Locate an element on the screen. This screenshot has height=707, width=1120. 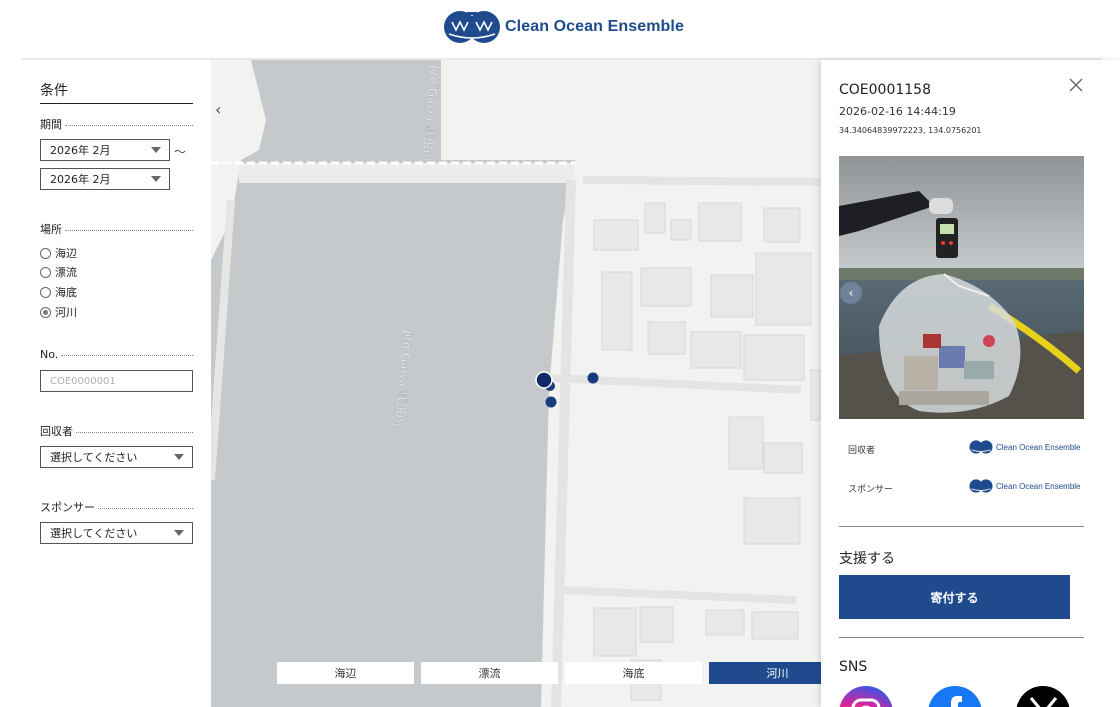
period-to-select: 2026年 2月 is located at coordinates (105, 179).